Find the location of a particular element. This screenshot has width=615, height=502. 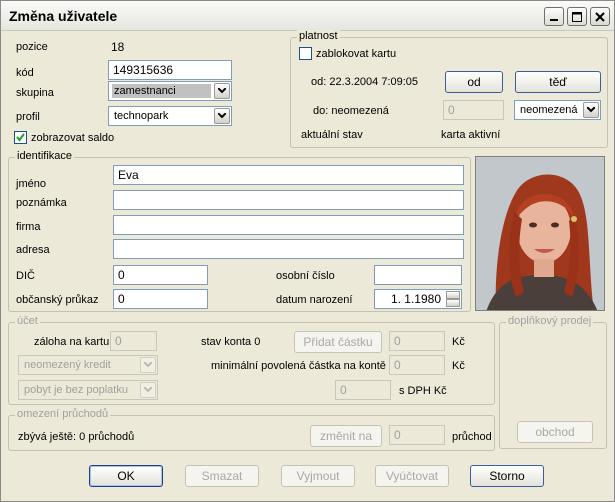

kredit-select: neomezený kredit is located at coordinates (88, 365).